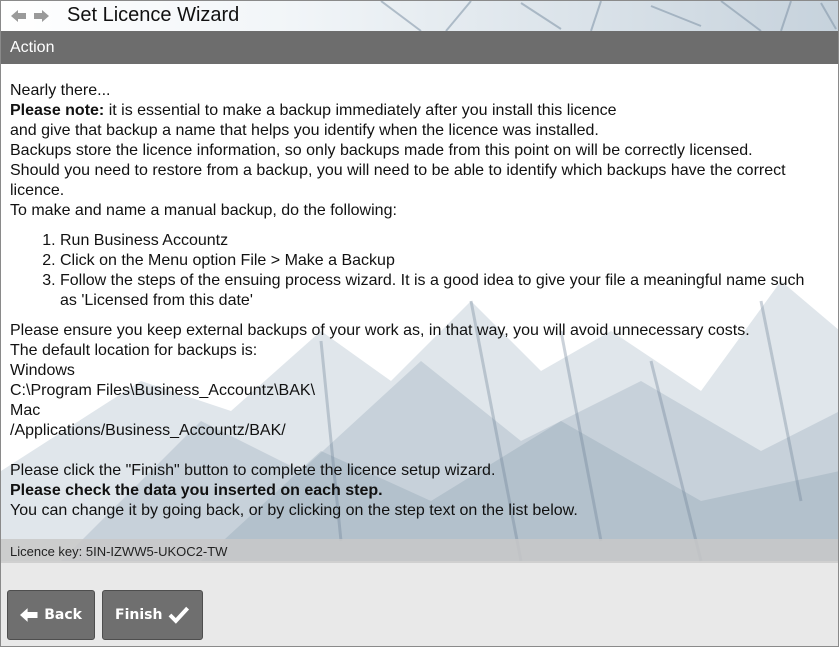 This screenshot has height=647, width=839. What do you see at coordinates (134, 350) in the screenshot?
I see `default-location-text: The default location for backups is:` at bounding box center [134, 350].